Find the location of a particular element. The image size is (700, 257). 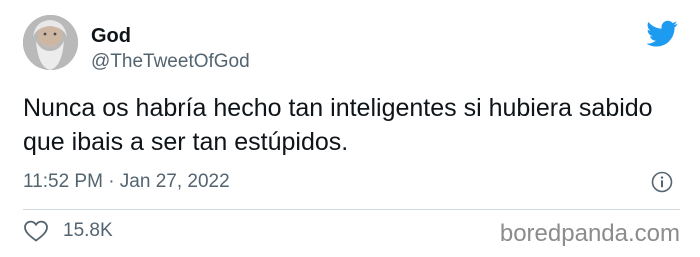

like-count: 15.8K is located at coordinates (88, 230).